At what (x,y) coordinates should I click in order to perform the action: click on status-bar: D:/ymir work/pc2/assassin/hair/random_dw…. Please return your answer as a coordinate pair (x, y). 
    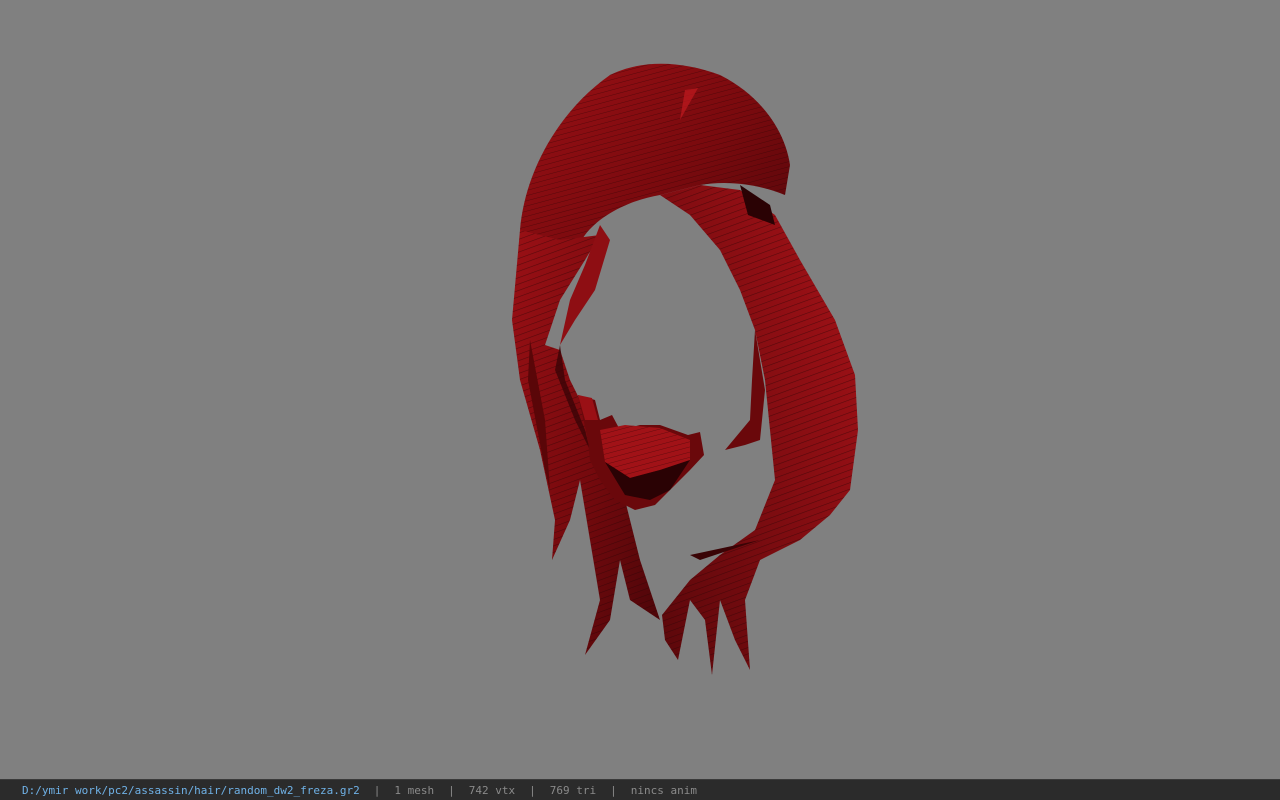
    Looking at the image, I should click on (640, 789).